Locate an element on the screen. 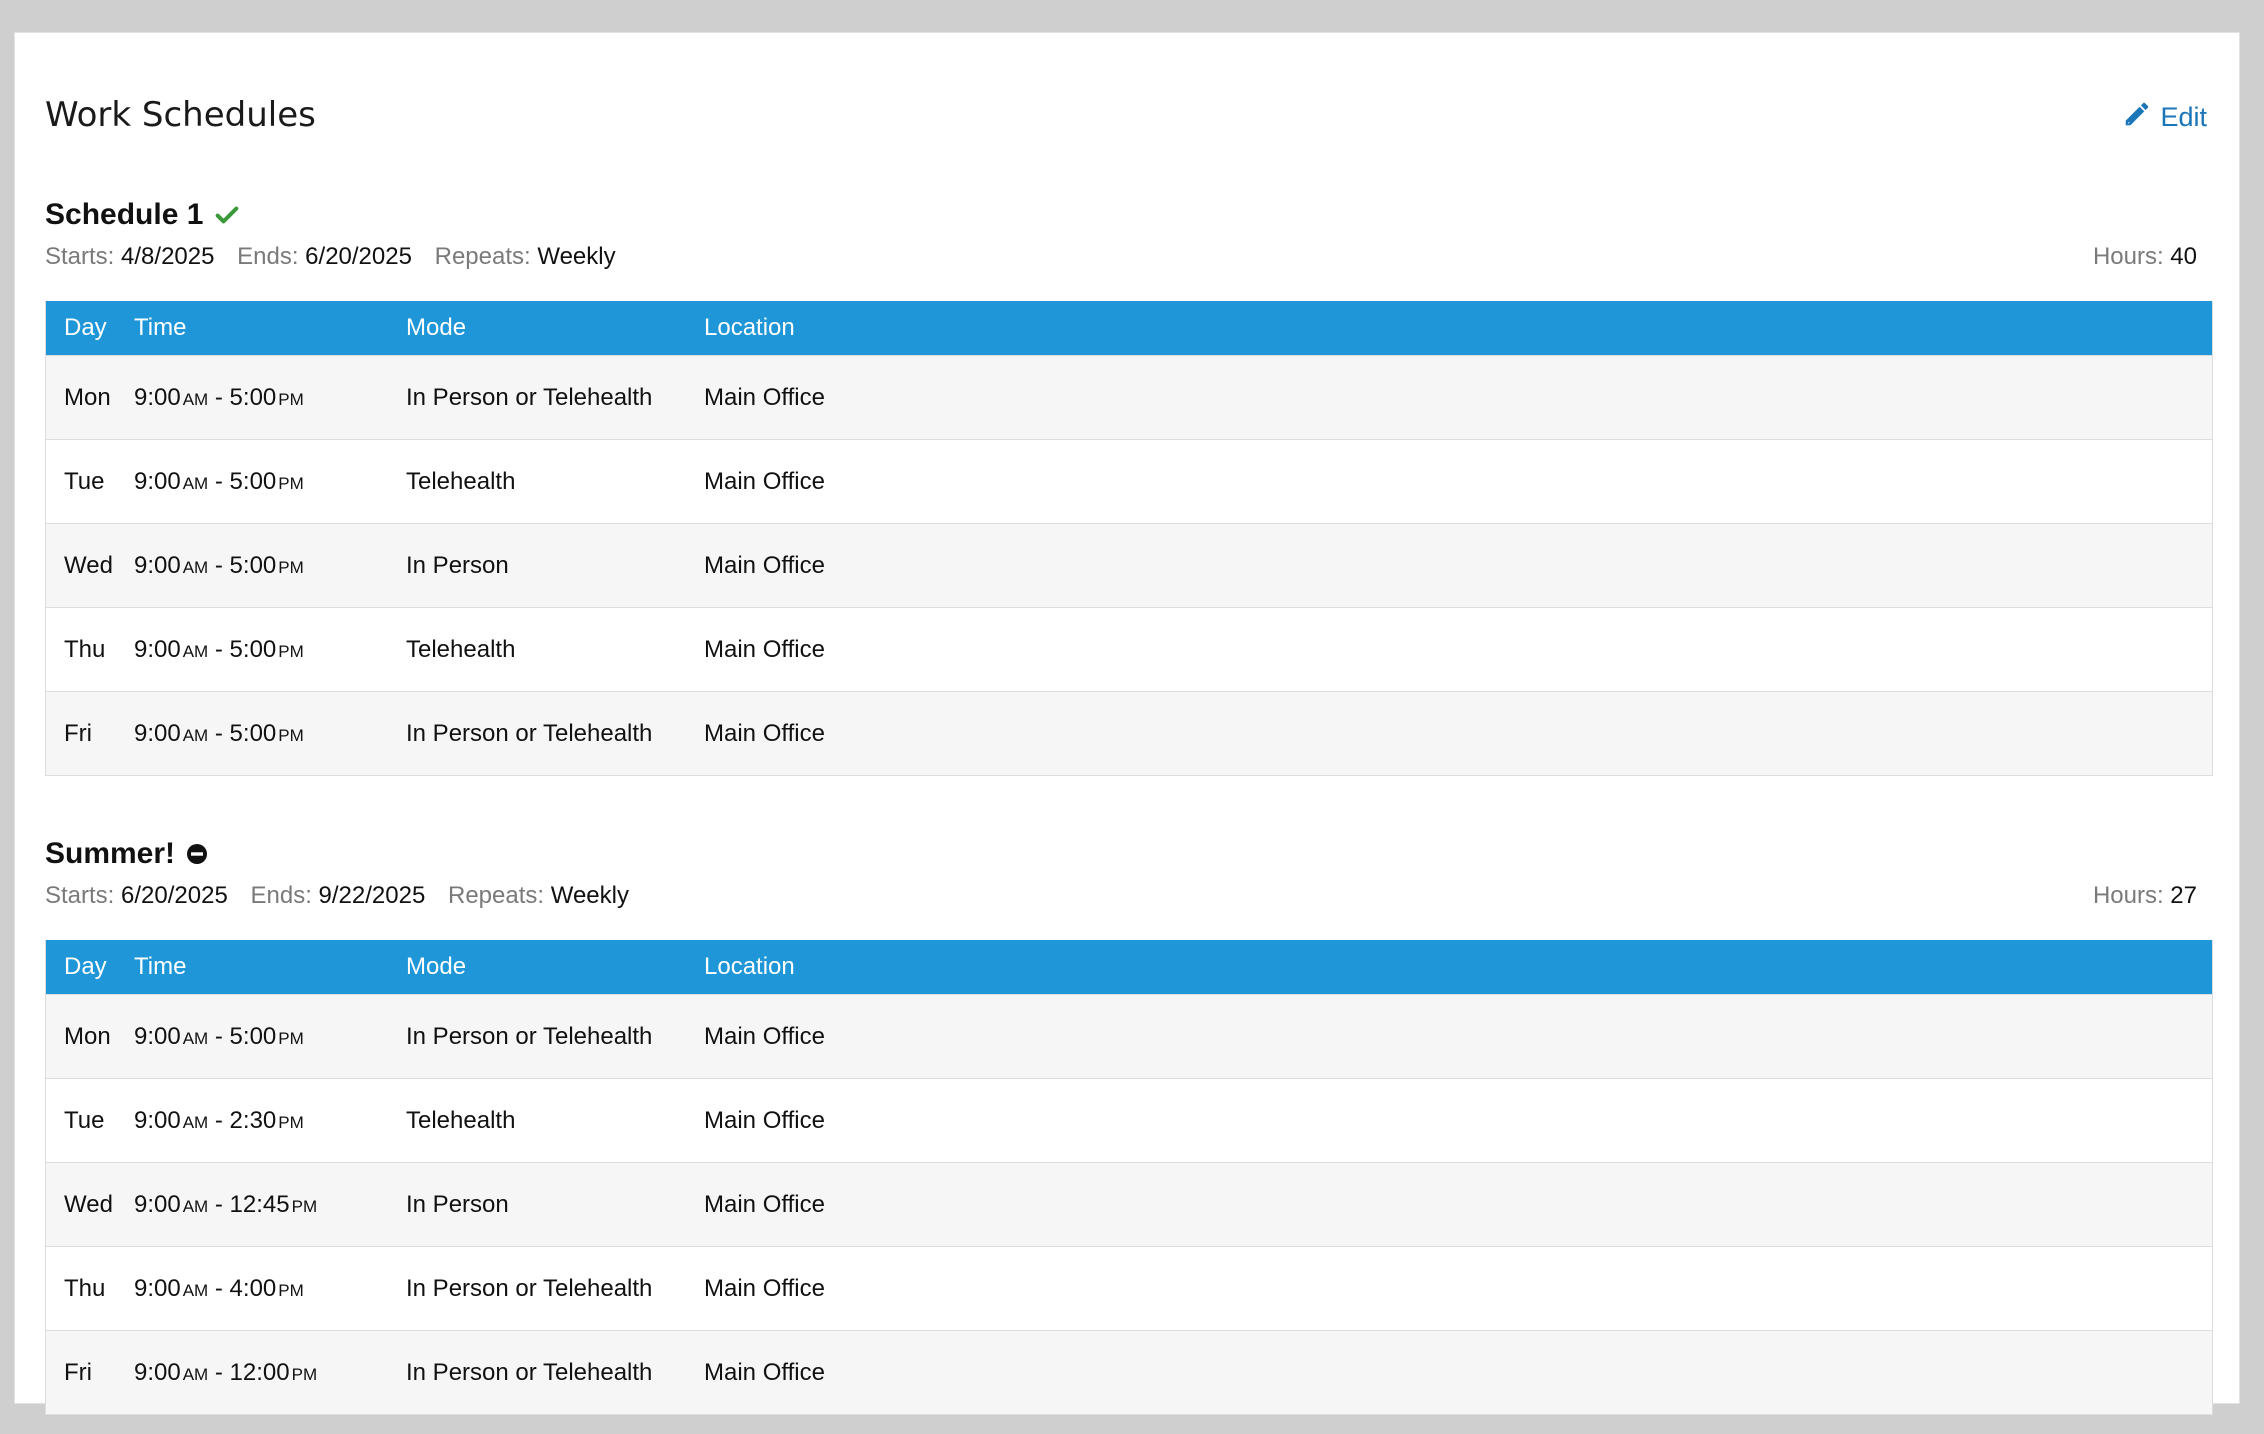 This screenshot has width=2264, height=1434. time-cell: 9:00 AM - 12:00 PM is located at coordinates (226, 1372).